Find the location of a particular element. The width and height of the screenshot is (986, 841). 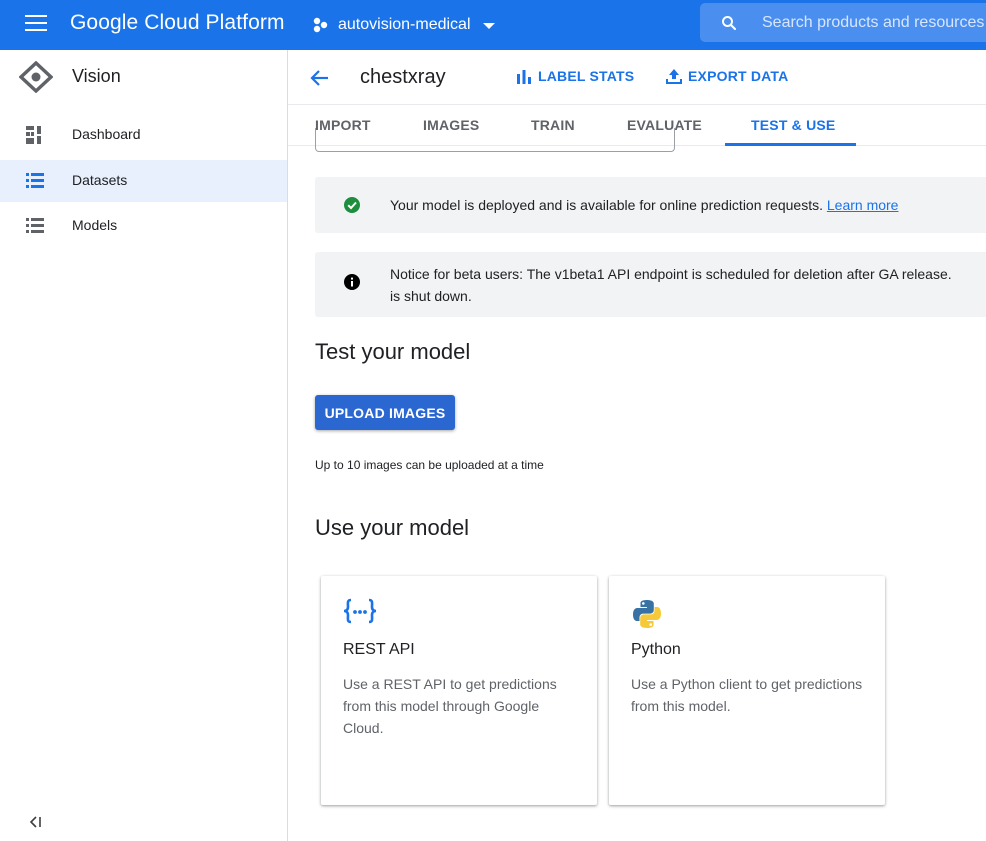

chevron-left-icon is located at coordinates (35, 822).